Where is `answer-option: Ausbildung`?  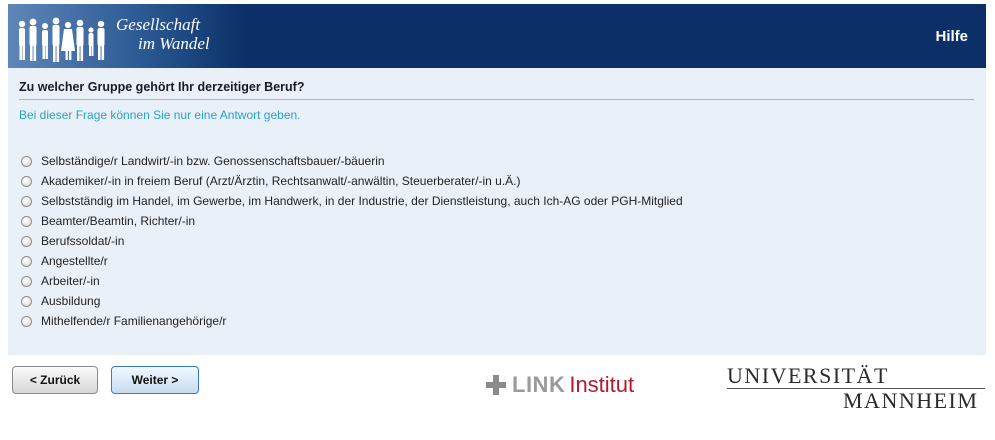 answer-option: Ausbildung is located at coordinates (352, 301).